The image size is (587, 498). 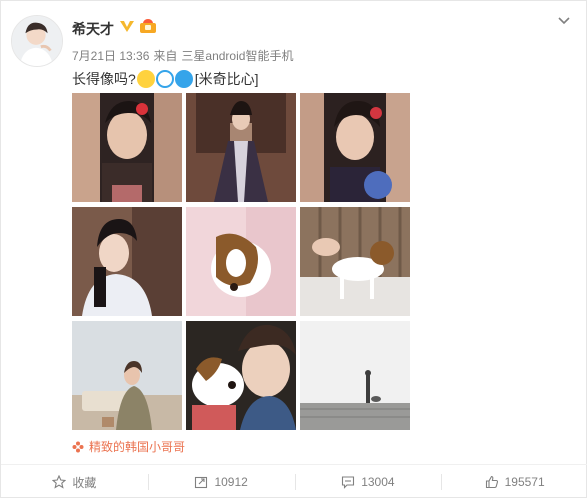 I want to click on post-text: 长得像吗? [米奇比心], so click(x=165, y=79).